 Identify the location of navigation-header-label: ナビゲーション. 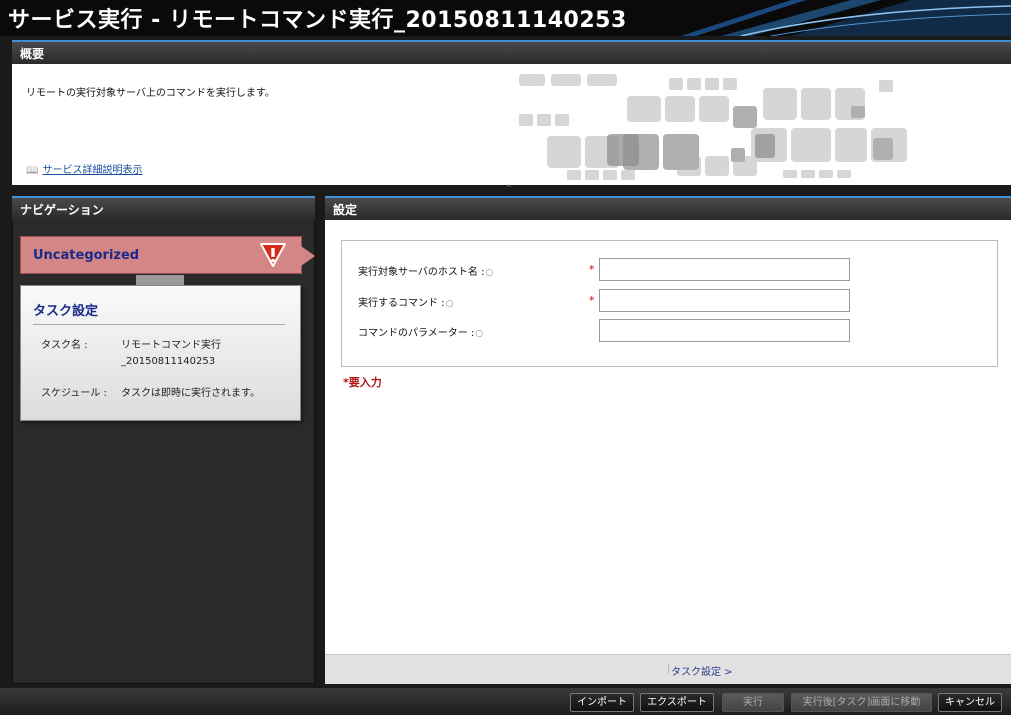
(62, 210).